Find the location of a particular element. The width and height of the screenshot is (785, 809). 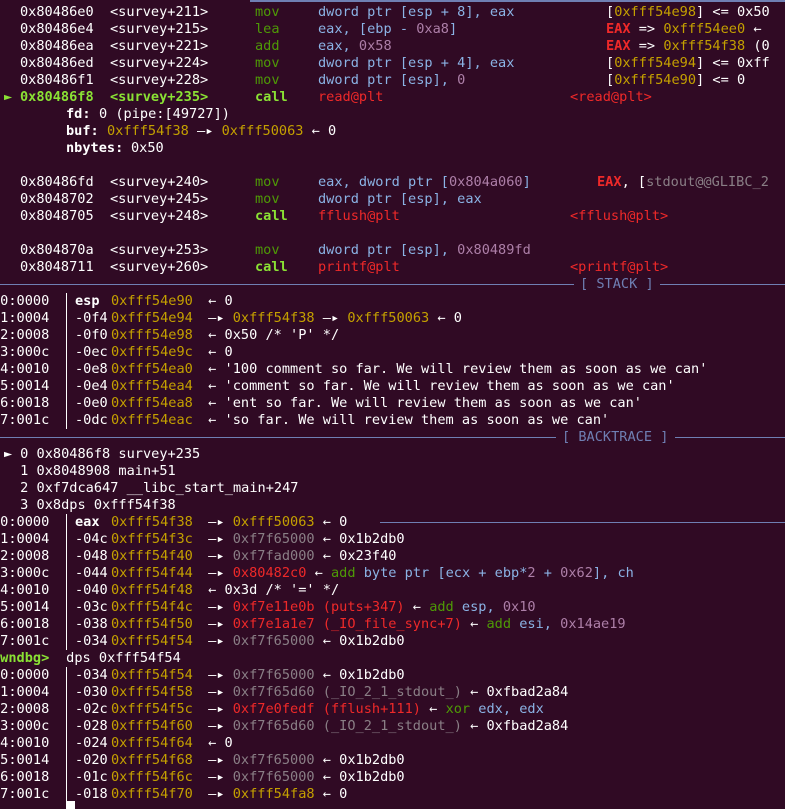

stack-value: —▸ 0xfff54f38 —▸ 0xfff50063 ← 0 is located at coordinates (331, 318).